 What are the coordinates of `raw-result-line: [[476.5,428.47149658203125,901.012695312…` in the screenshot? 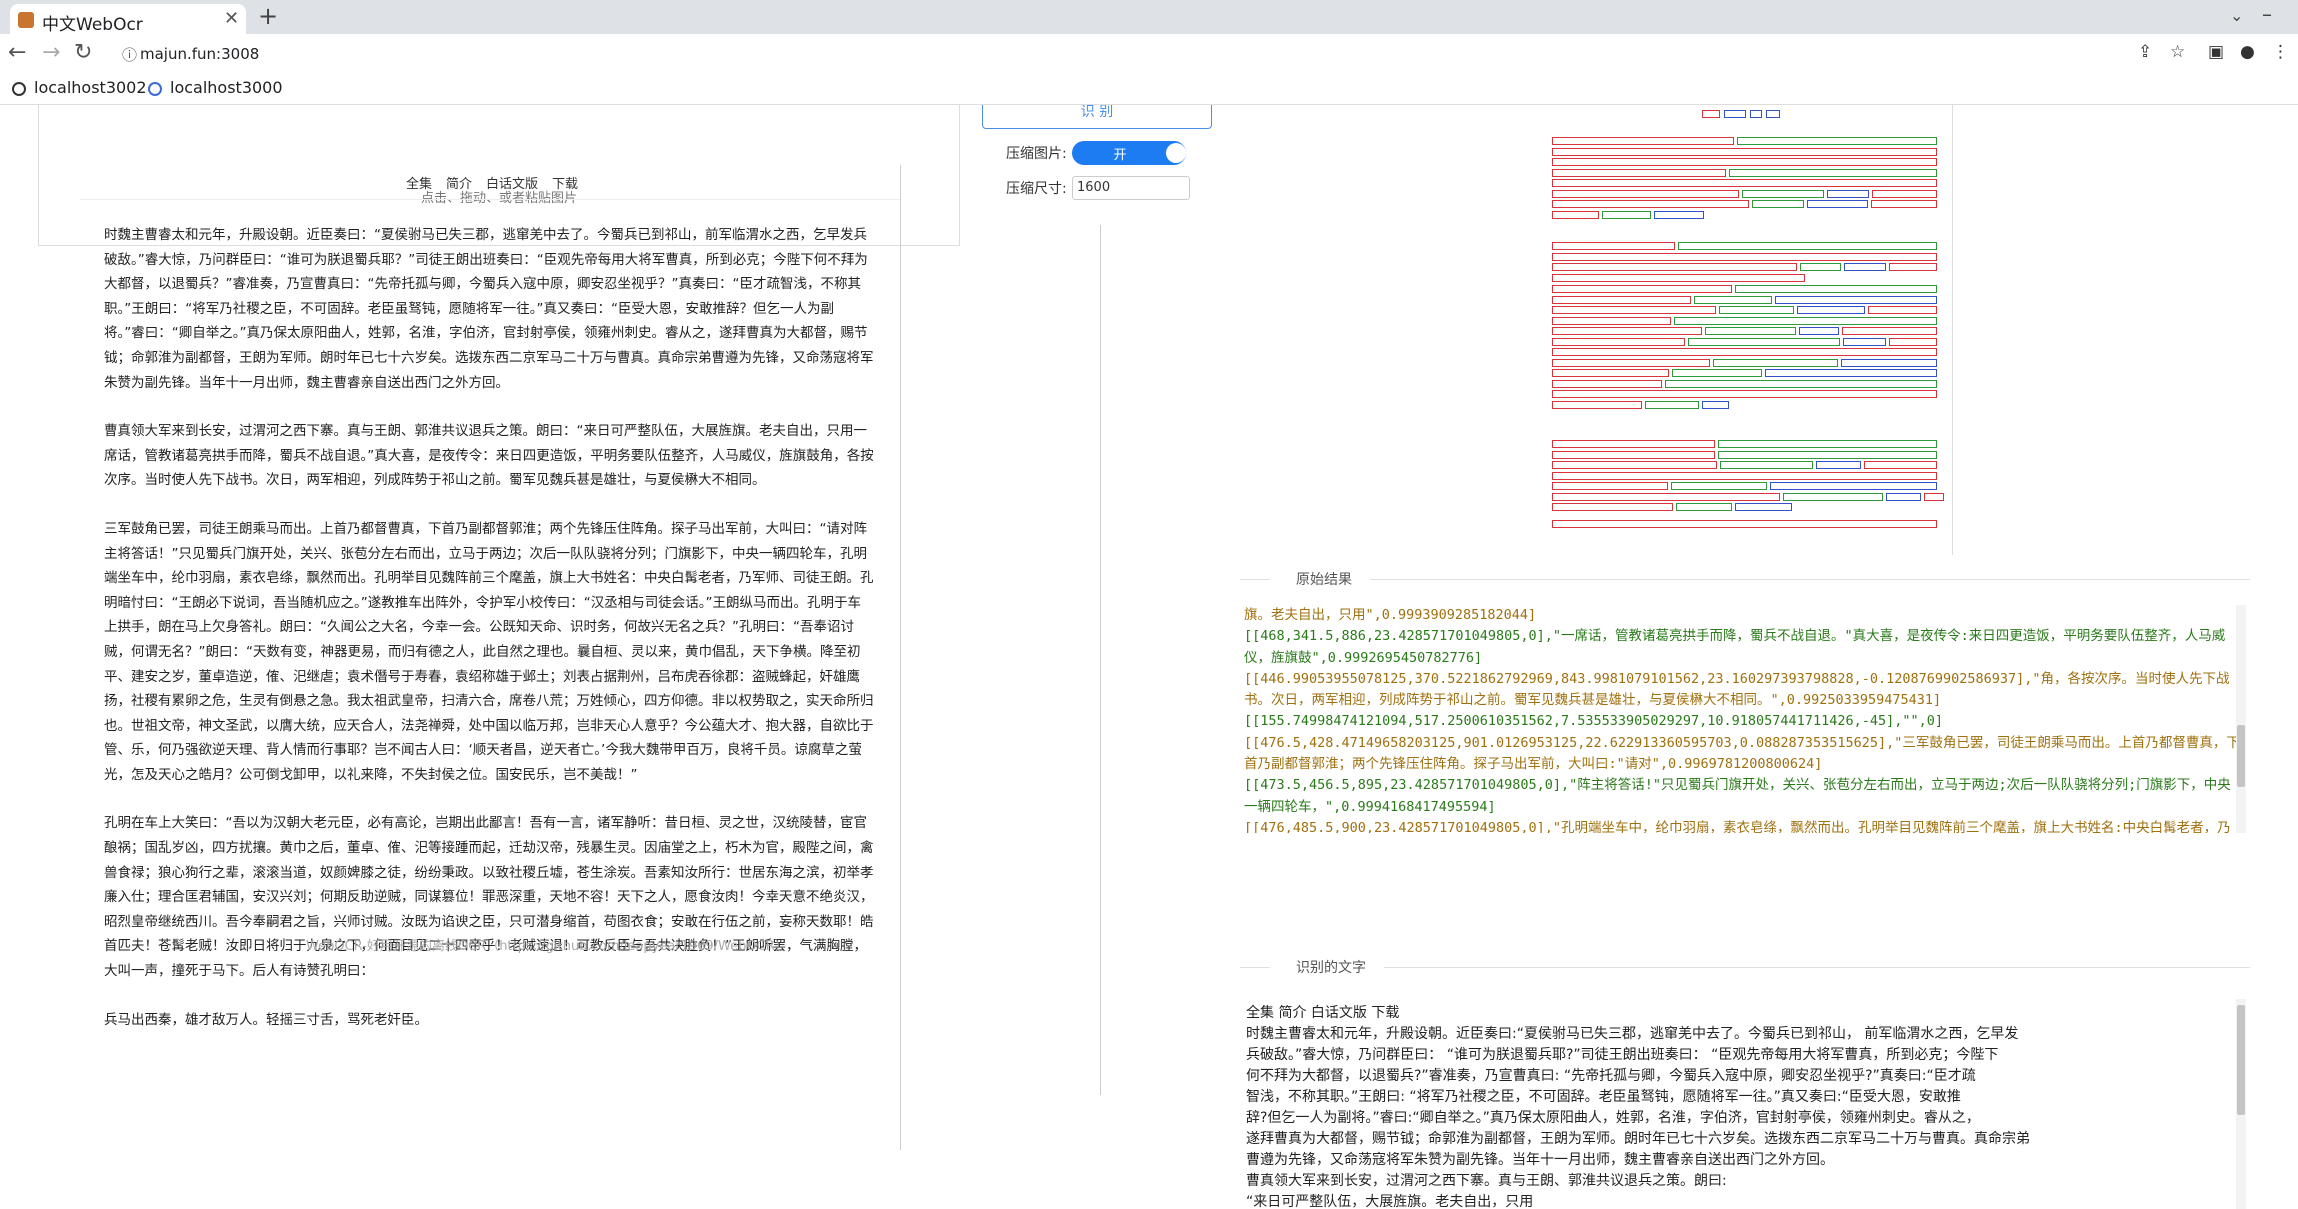 It's located at (1742, 753).